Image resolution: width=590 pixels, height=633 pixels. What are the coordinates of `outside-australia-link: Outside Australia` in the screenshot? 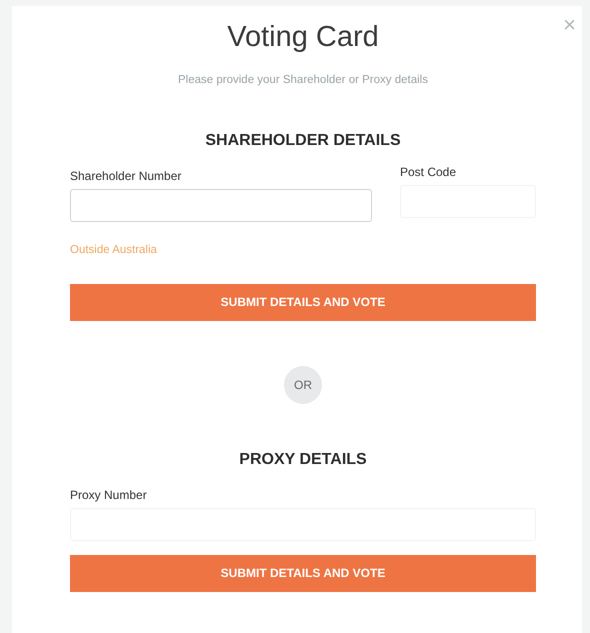 It's located at (113, 251).